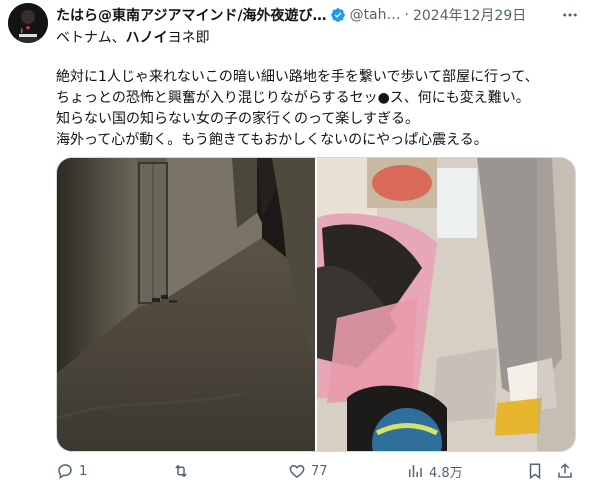 The height and width of the screenshot is (490, 589). What do you see at coordinates (188, 38) in the screenshot?
I see `location-suffix: ヨネ即` at bounding box center [188, 38].